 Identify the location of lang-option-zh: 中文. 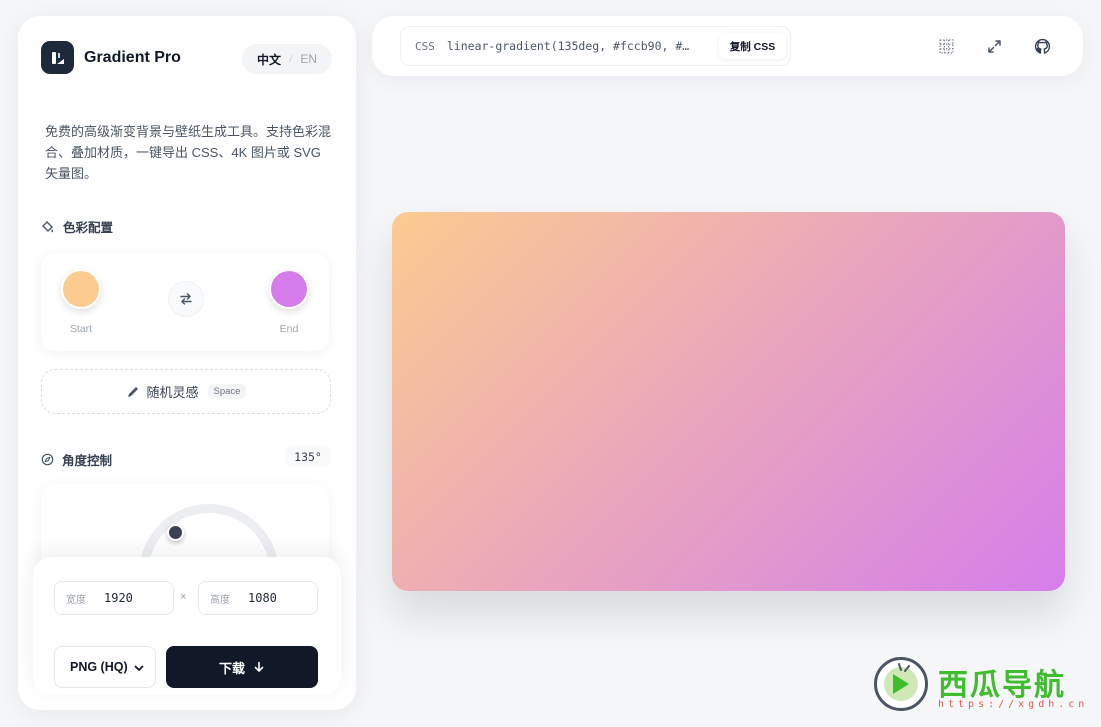
(269, 59).